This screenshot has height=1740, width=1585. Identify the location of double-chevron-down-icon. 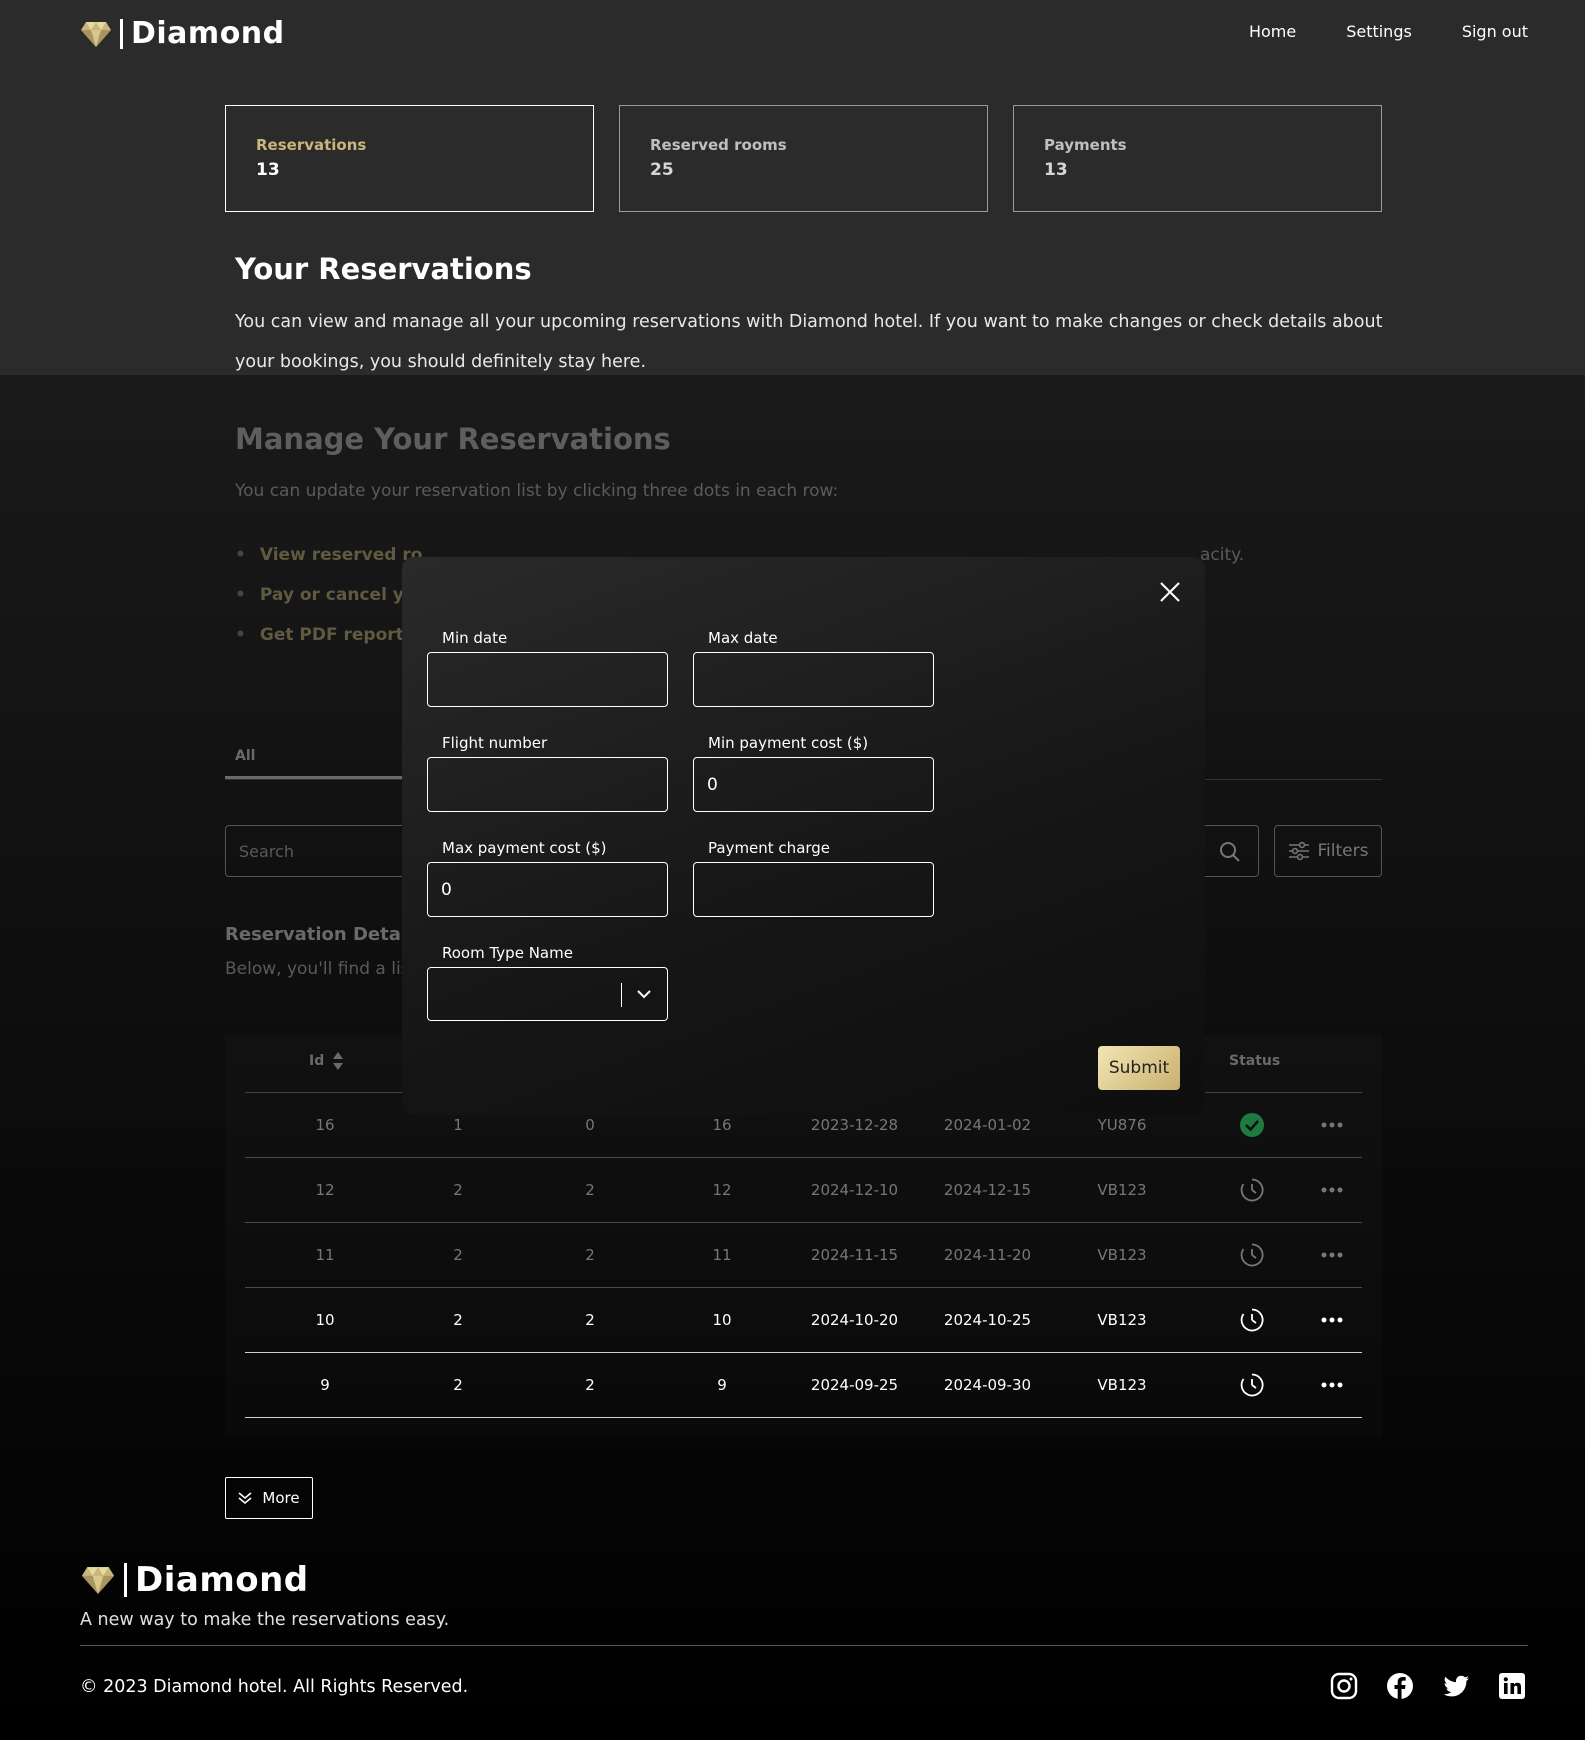
(245, 1498).